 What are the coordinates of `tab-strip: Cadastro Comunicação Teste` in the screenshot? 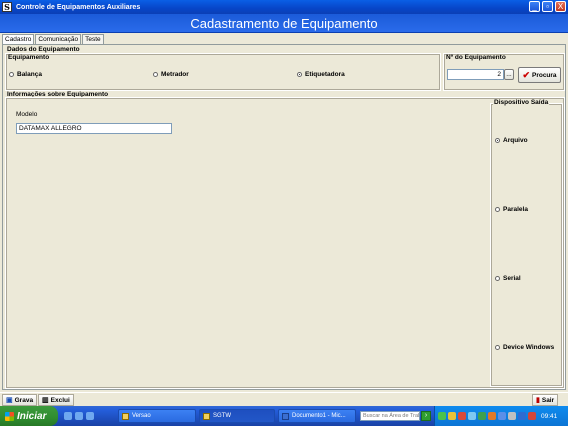 It's located at (53, 39).